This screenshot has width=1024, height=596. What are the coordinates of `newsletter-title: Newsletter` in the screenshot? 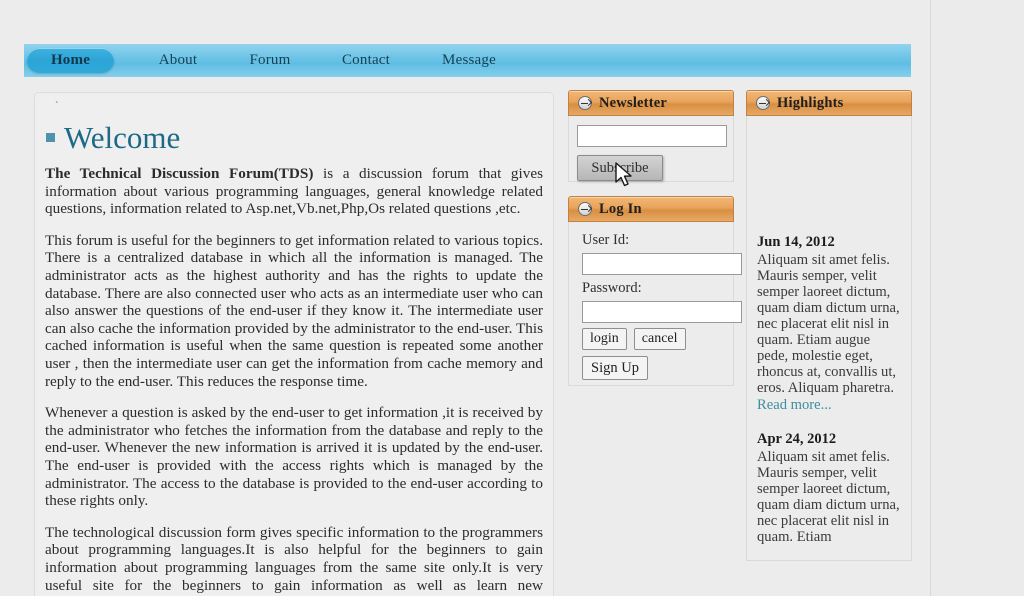 It's located at (633, 102).